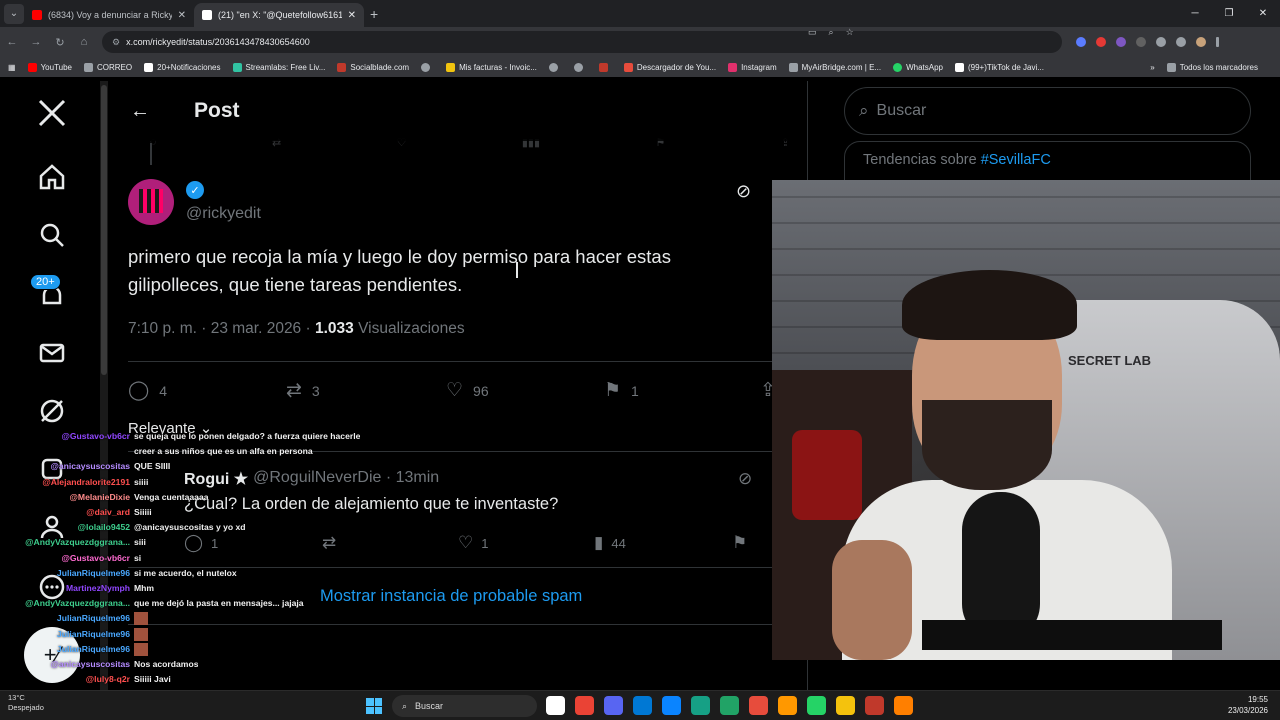 The image size is (1280, 720). What do you see at coordinates (116, 42) in the screenshot?
I see `site-info-icon: ⚙` at bounding box center [116, 42].